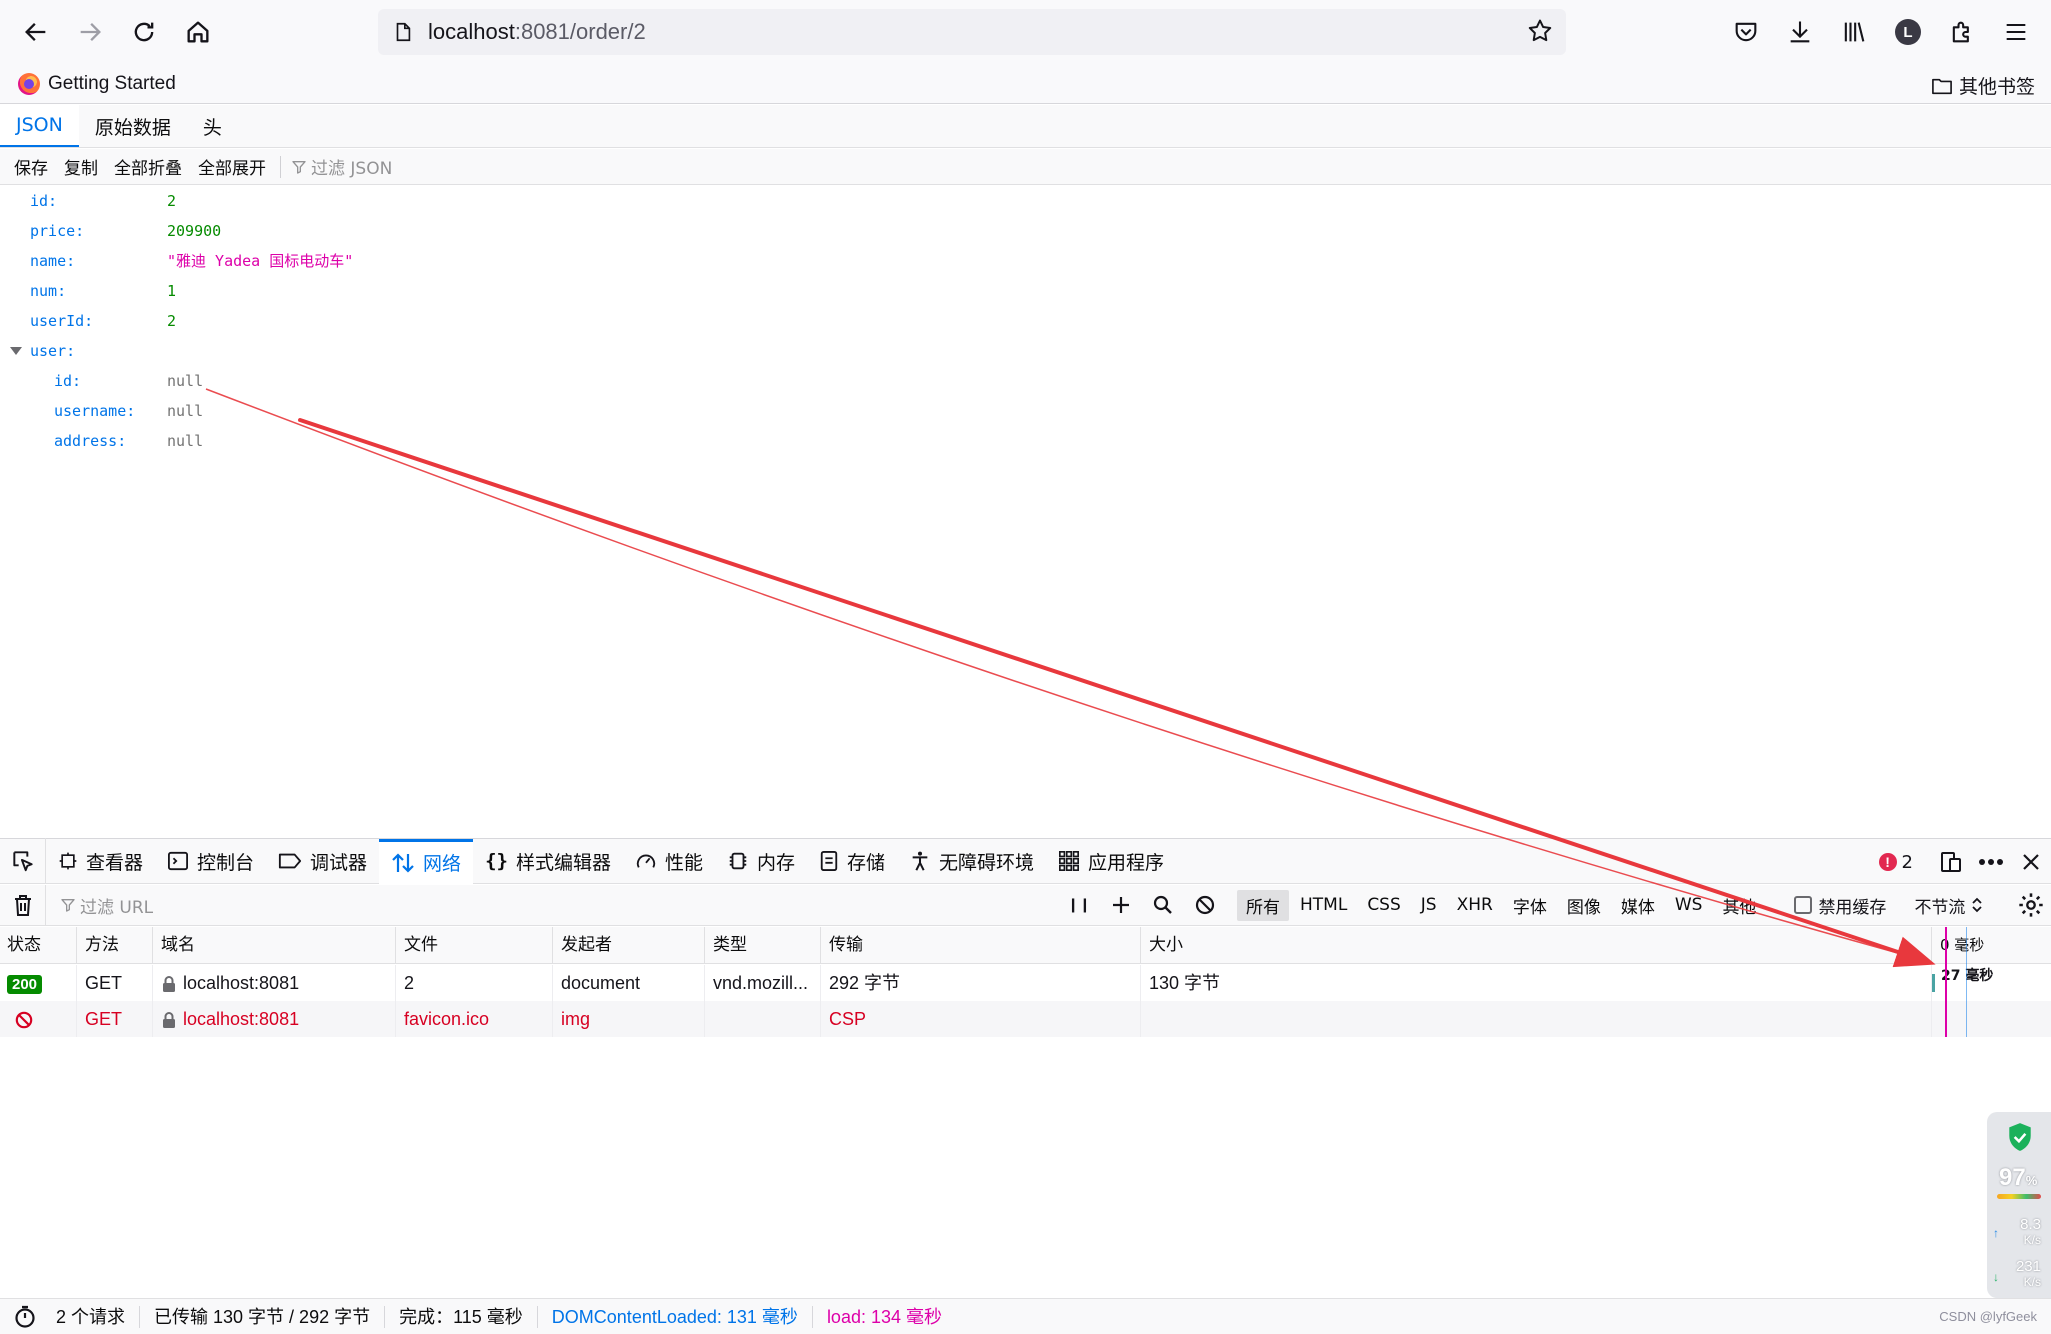  What do you see at coordinates (560, 905) in the screenshot?
I see `url-filter-input: 过滤 URL` at bounding box center [560, 905].